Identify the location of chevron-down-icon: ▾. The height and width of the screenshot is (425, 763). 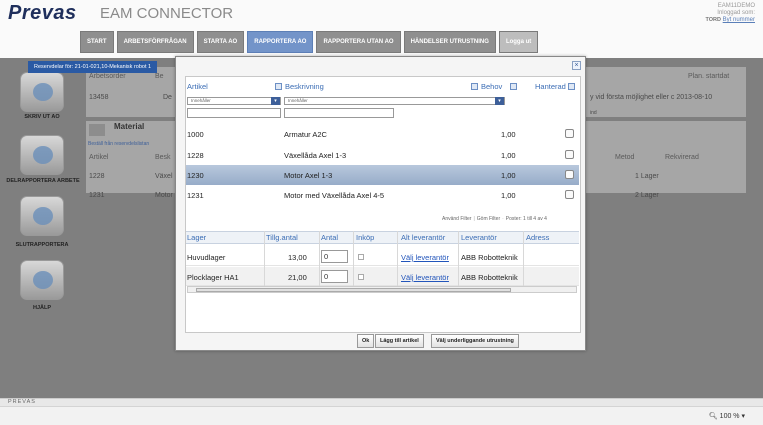
(499, 101).